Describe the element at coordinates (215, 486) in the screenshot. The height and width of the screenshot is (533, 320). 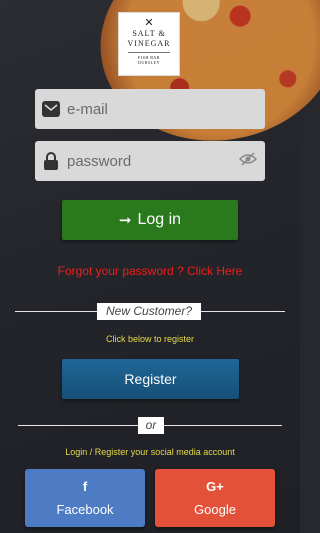
I see `google-plus-icon: G+` at that location.